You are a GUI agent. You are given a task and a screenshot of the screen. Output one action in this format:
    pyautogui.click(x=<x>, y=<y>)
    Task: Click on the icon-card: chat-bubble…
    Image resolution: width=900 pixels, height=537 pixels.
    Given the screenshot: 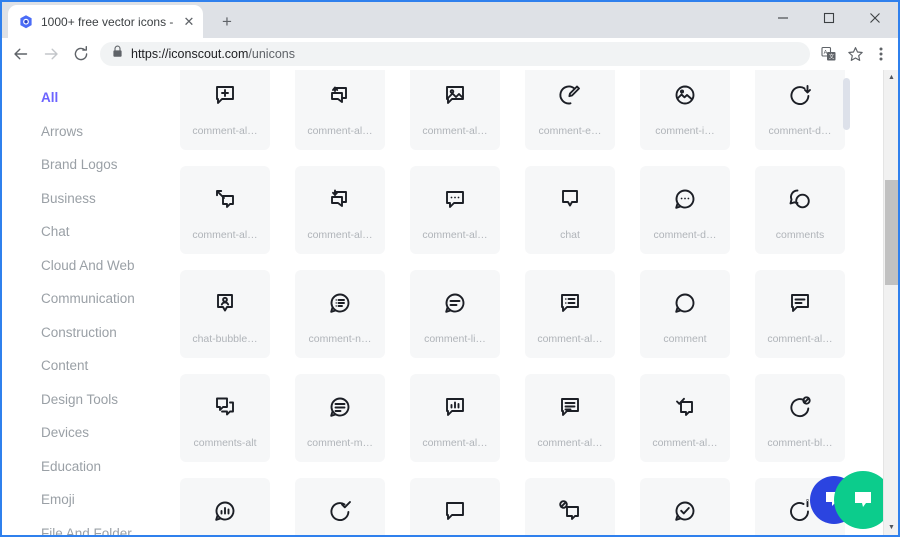 What is the action you would take?
    pyautogui.click(x=225, y=314)
    